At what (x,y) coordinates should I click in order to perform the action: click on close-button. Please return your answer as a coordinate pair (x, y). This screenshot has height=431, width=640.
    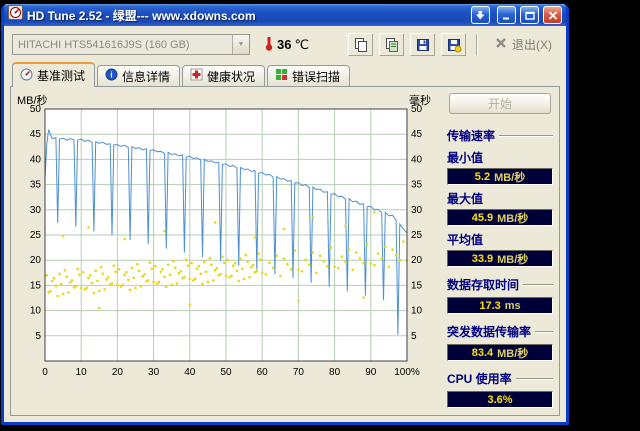
    Looking at the image, I should click on (552, 15).